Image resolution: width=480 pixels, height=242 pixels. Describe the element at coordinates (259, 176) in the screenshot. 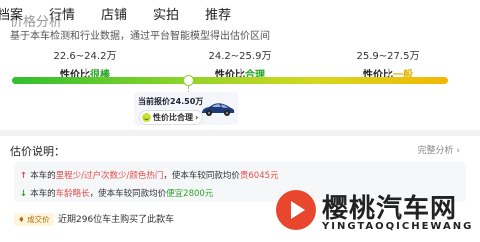

I see `reason-value: 贵6045元` at that location.